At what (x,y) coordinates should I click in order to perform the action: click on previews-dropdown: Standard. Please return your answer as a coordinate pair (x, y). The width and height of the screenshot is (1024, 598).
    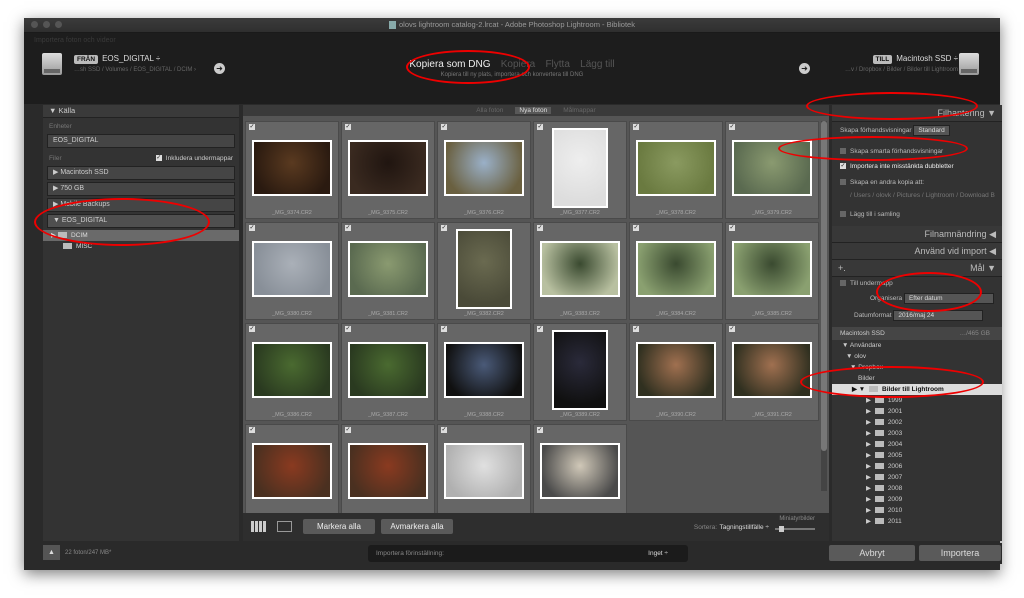
    Looking at the image, I should click on (931, 130).